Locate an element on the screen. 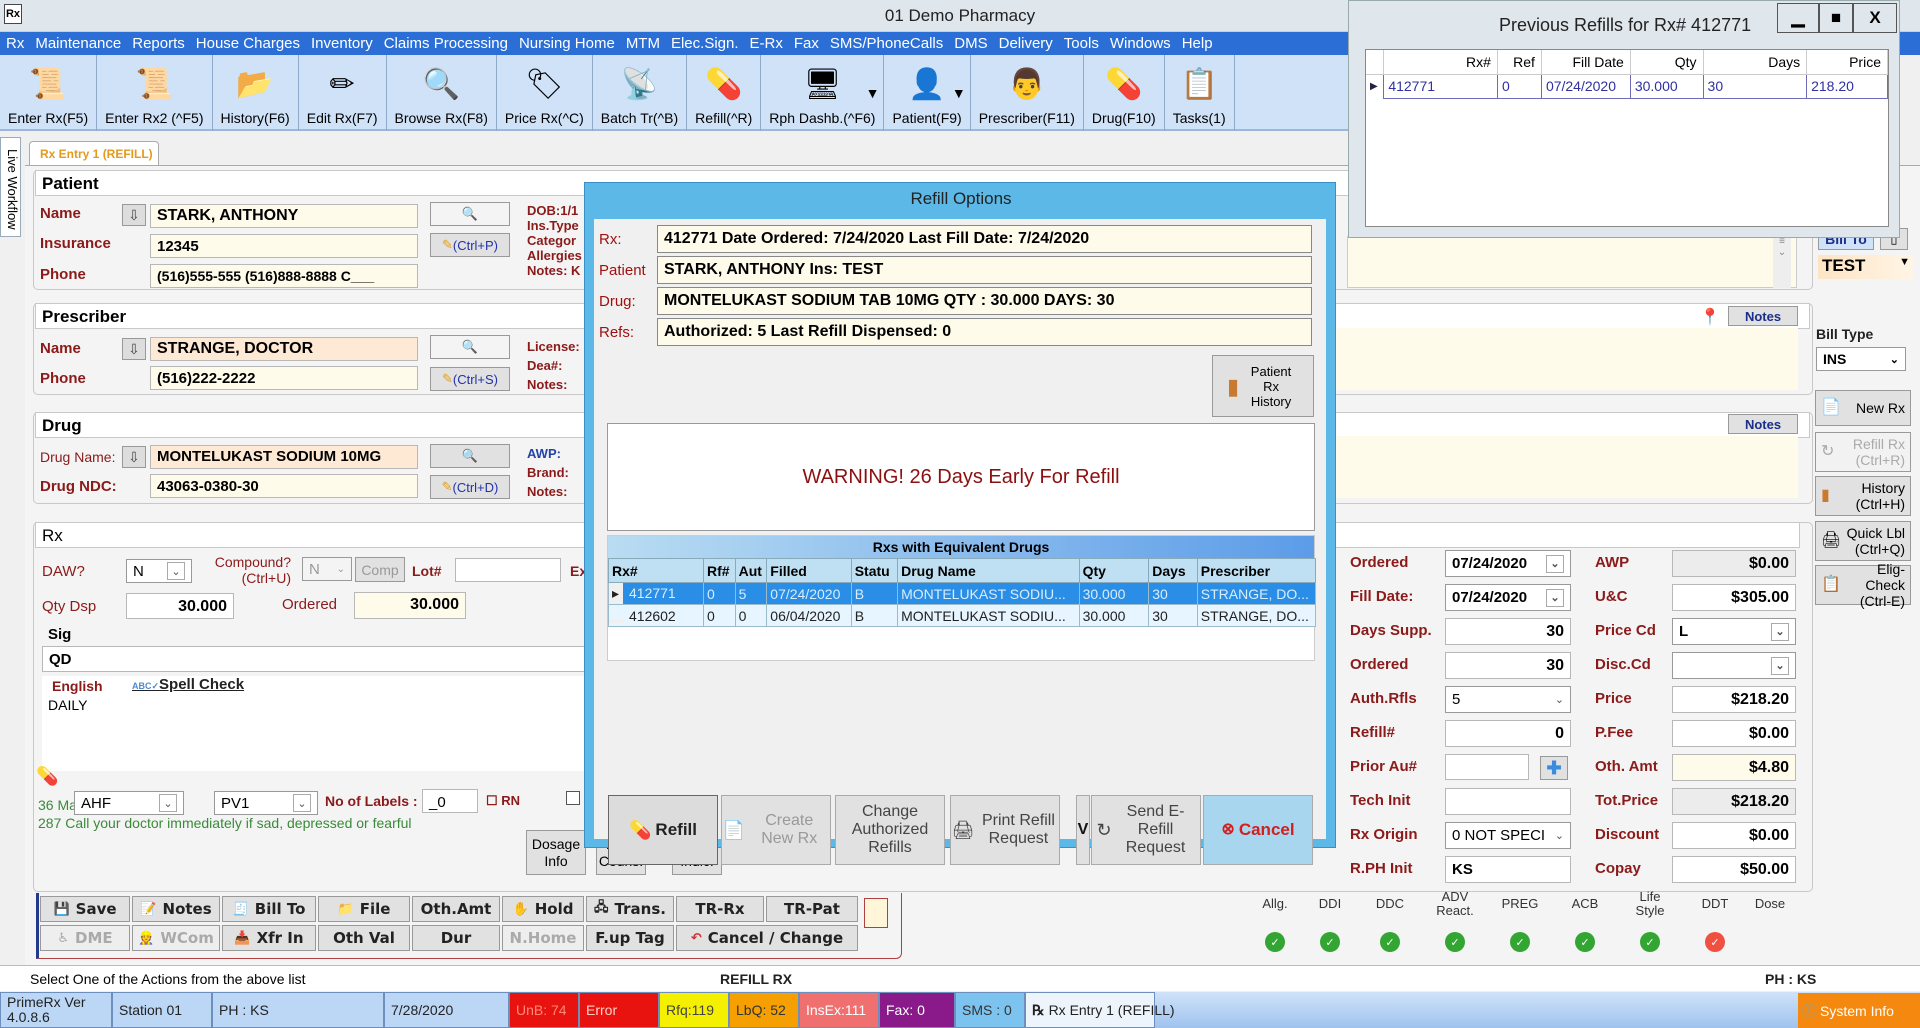 This screenshot has height=1028, width=1920. check-ddc-status-icon: ✓ is located at coordinates (1390, 942).